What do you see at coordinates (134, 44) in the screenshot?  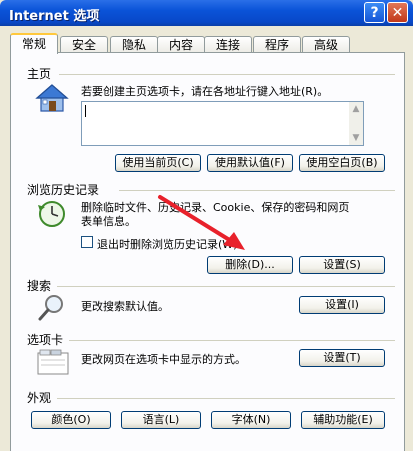 I see `tab-privacy: 隐私` at bounding box center [134, 44].